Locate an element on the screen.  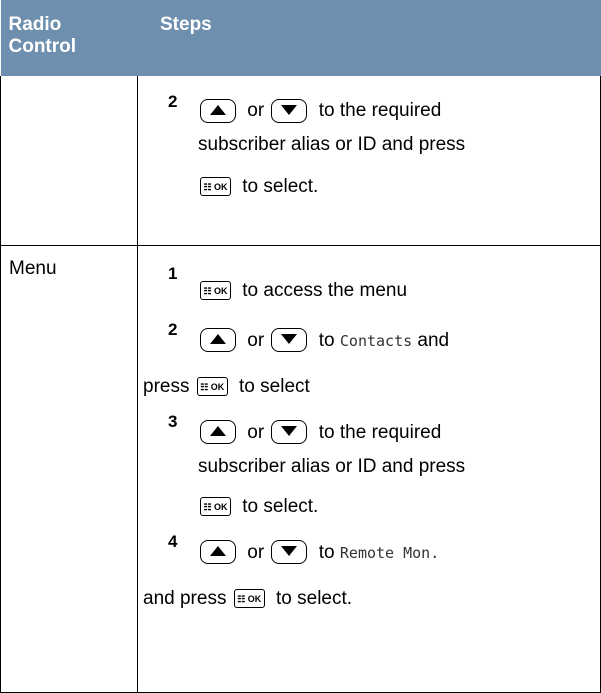
step-item: 1 ☷ OK to access the menu is located at coordinates (369, 280).